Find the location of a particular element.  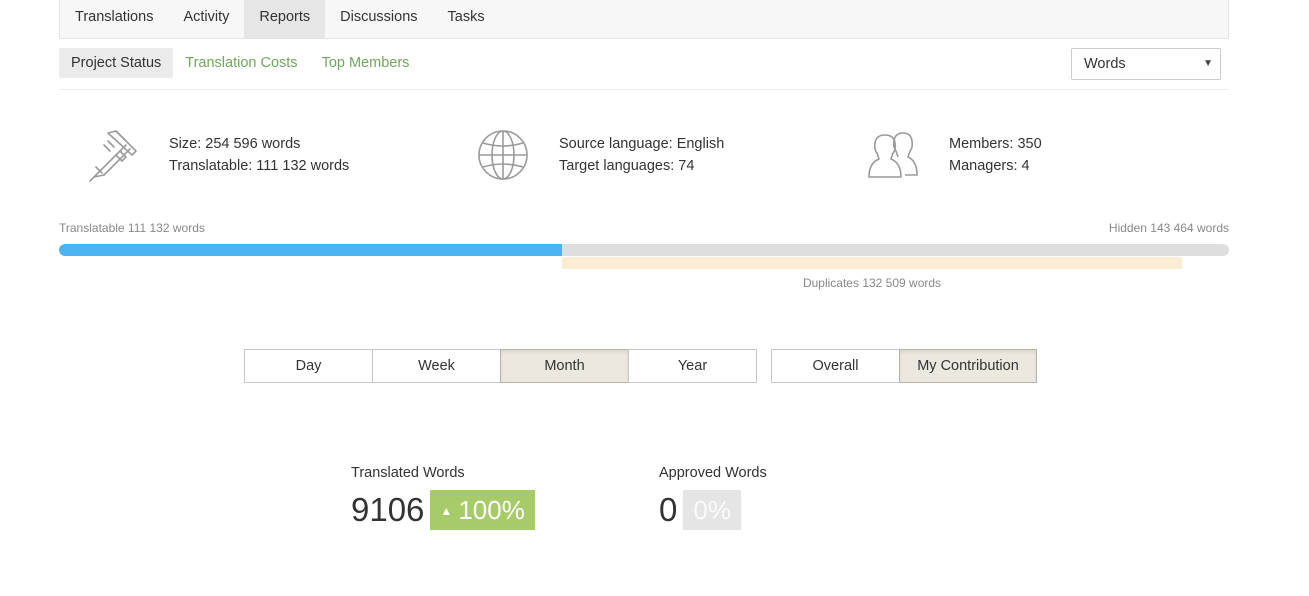

duplicates-bar is located at coordinates (872, 263).